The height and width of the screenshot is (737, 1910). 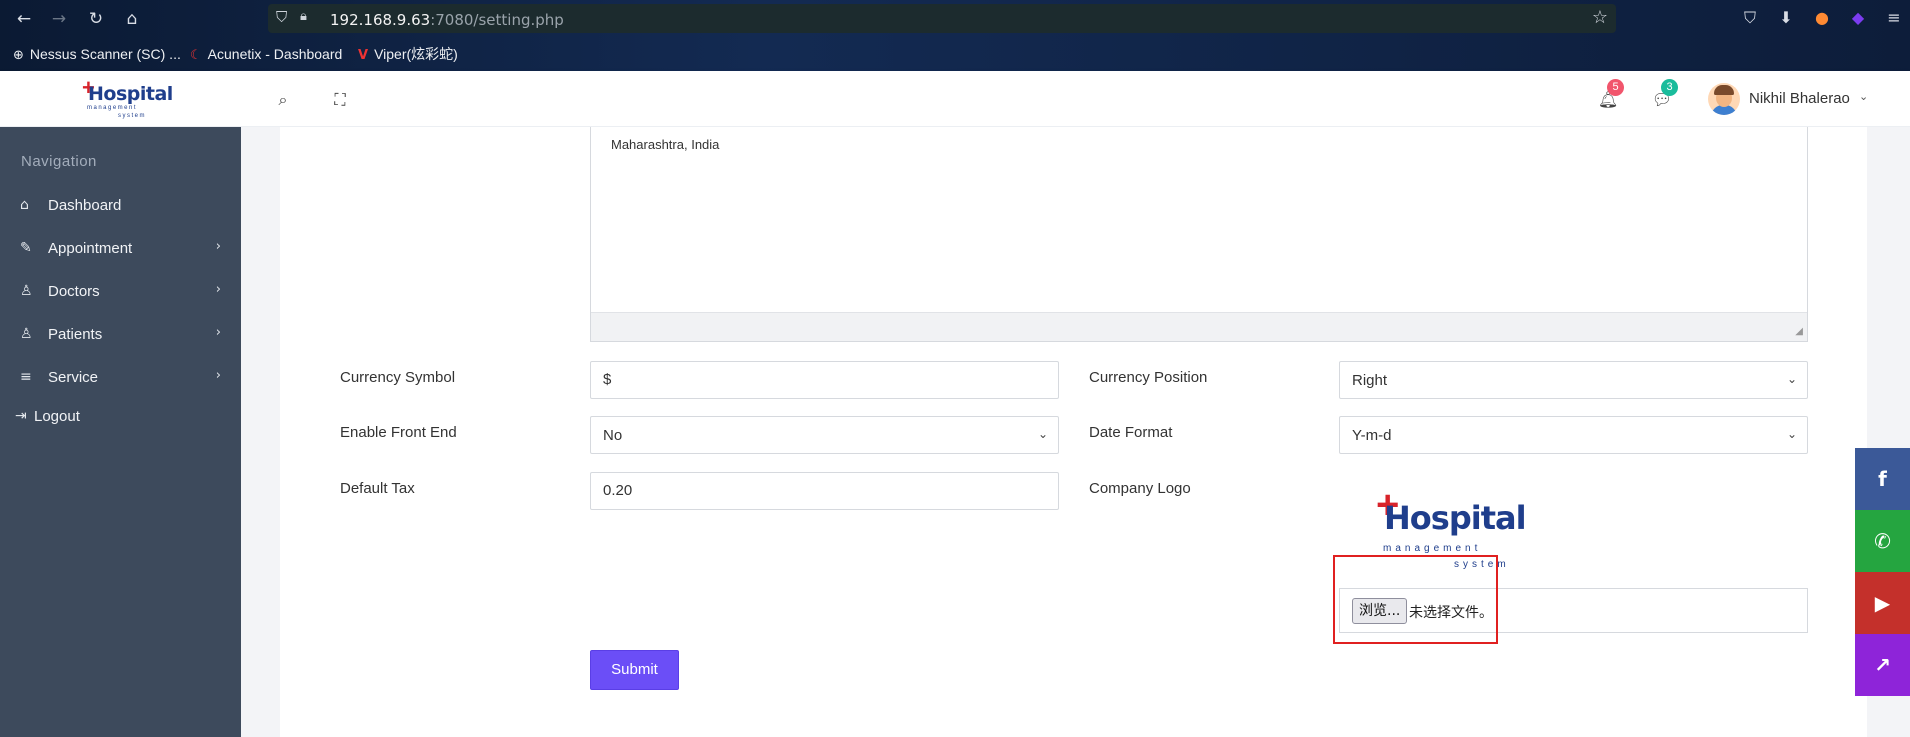 I want to click on bookmark-star-icon: ☆, so click(x=1600, y=17).